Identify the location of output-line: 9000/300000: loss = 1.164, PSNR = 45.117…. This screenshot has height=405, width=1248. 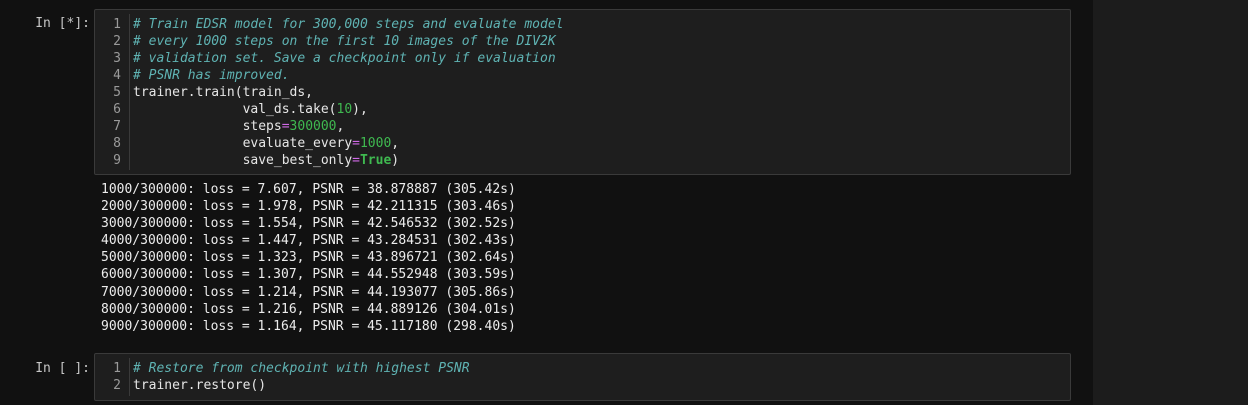
(308, 326).